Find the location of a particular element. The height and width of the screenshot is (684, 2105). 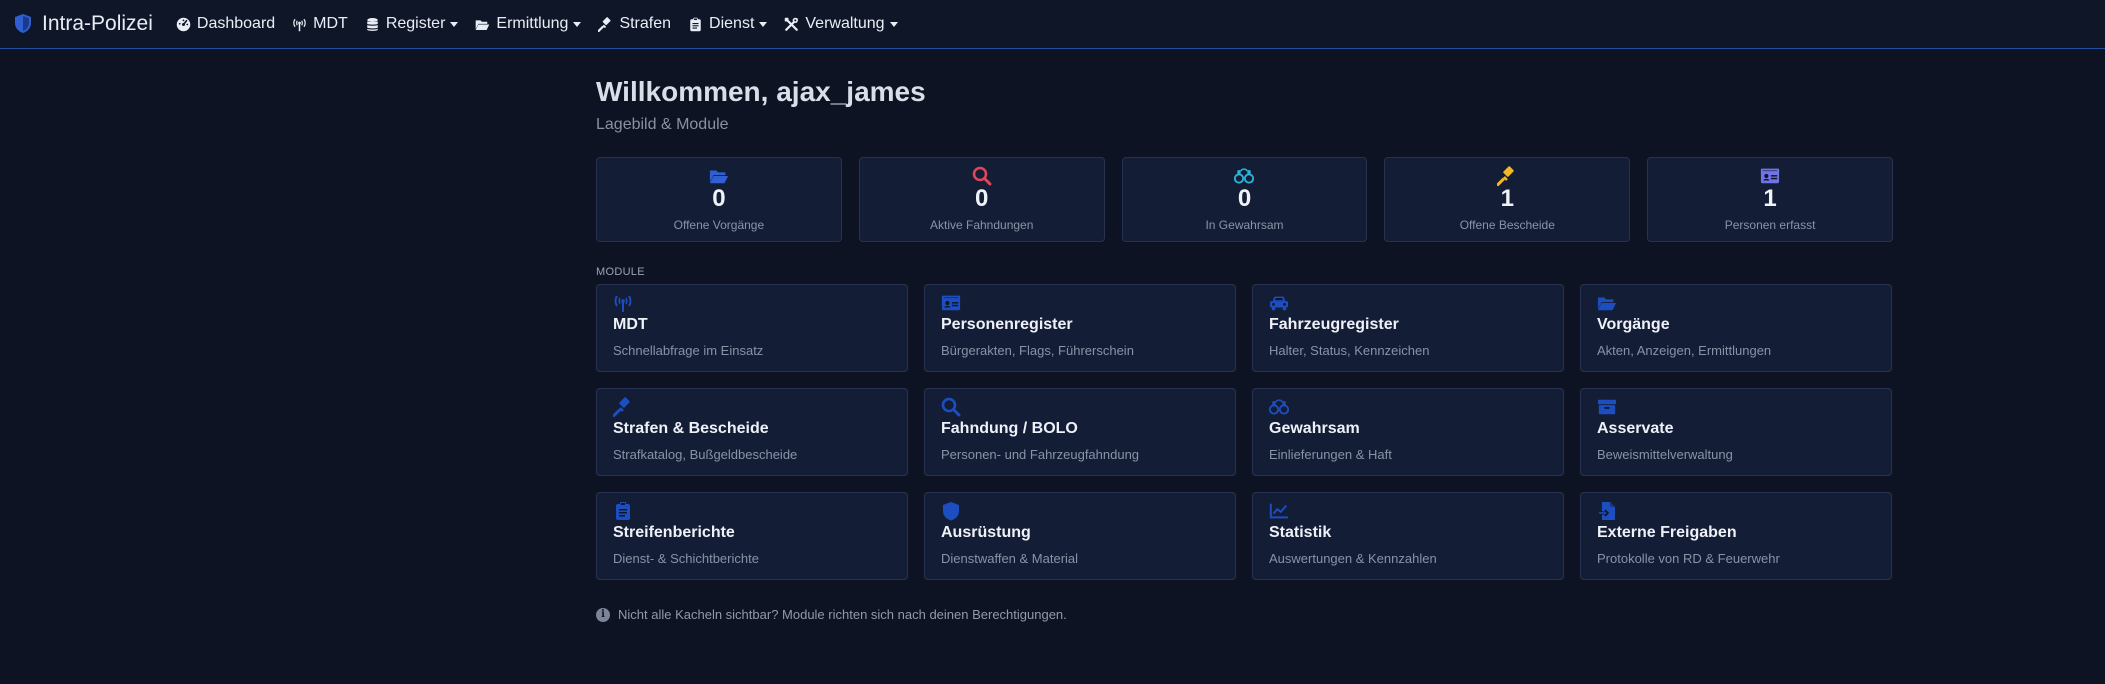

stat-value: 1 is located at coordinates (1507, 198).